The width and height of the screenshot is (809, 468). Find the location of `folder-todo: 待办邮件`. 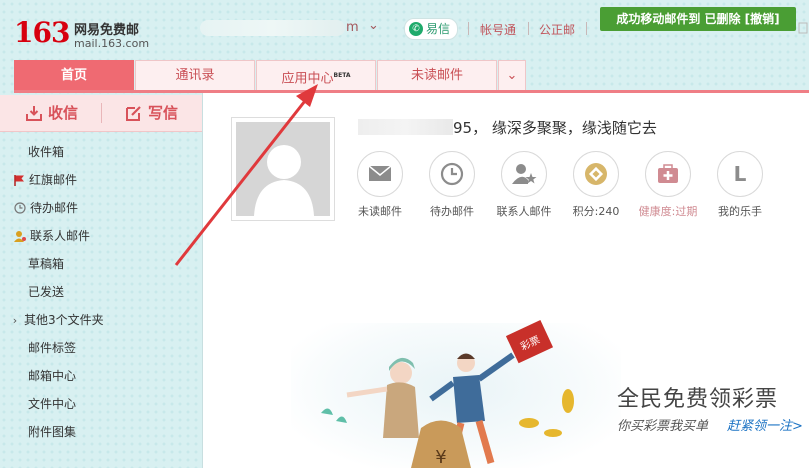

folder-todo: 待办邮件 is located at coordinates (46, 208).